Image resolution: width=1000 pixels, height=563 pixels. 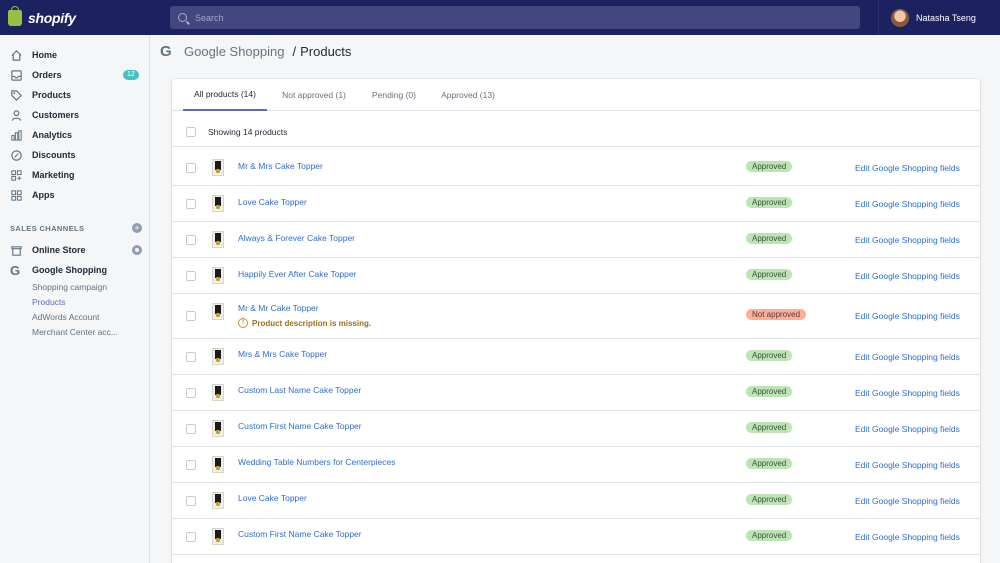 I want to click on sidebar-item-label: Analytics, so click(x=52, y=135).